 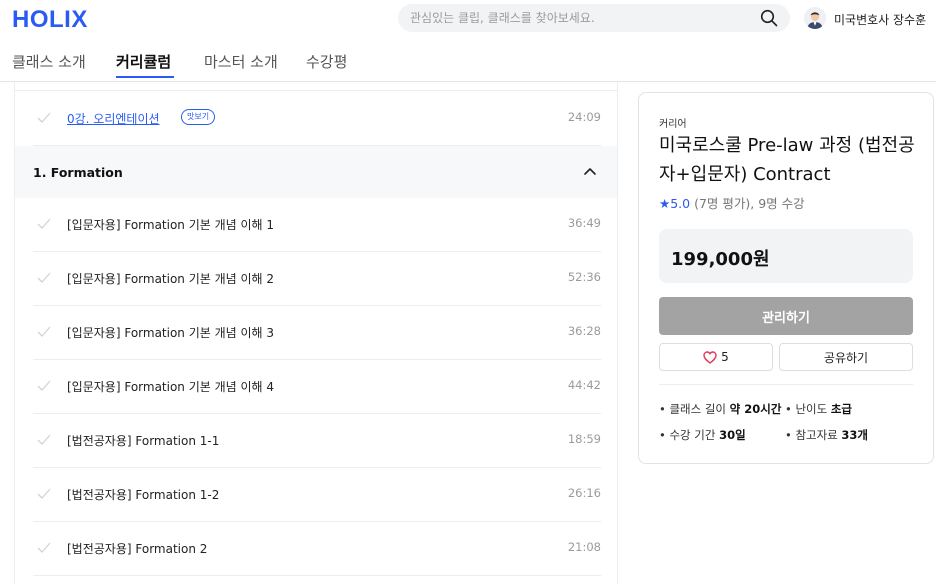 I want to click on chevron-up-icon, so click(x=590, y=171).